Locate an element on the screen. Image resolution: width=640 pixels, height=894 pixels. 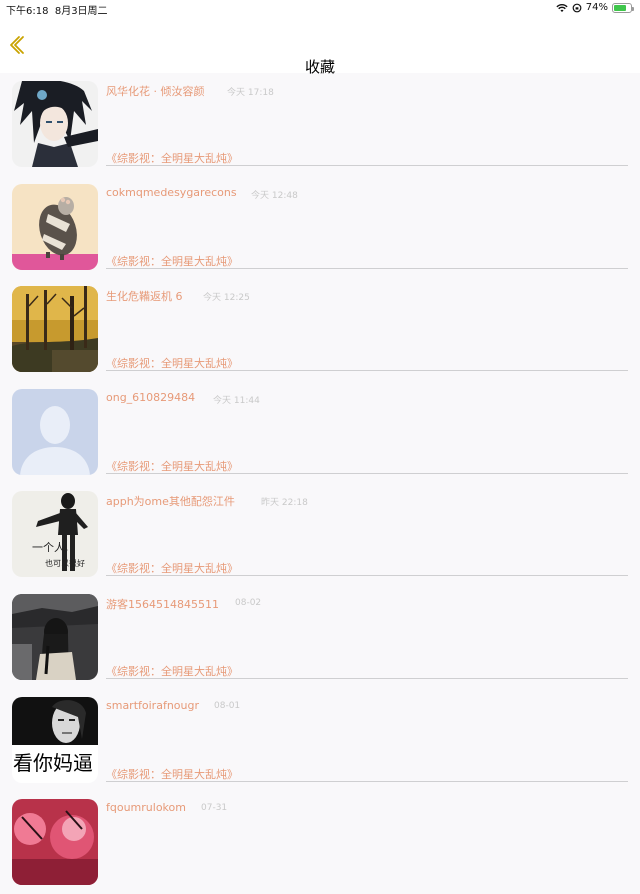
status-time-date: 下午6:18 8月3日周二 is located at coordinates (57, 9).